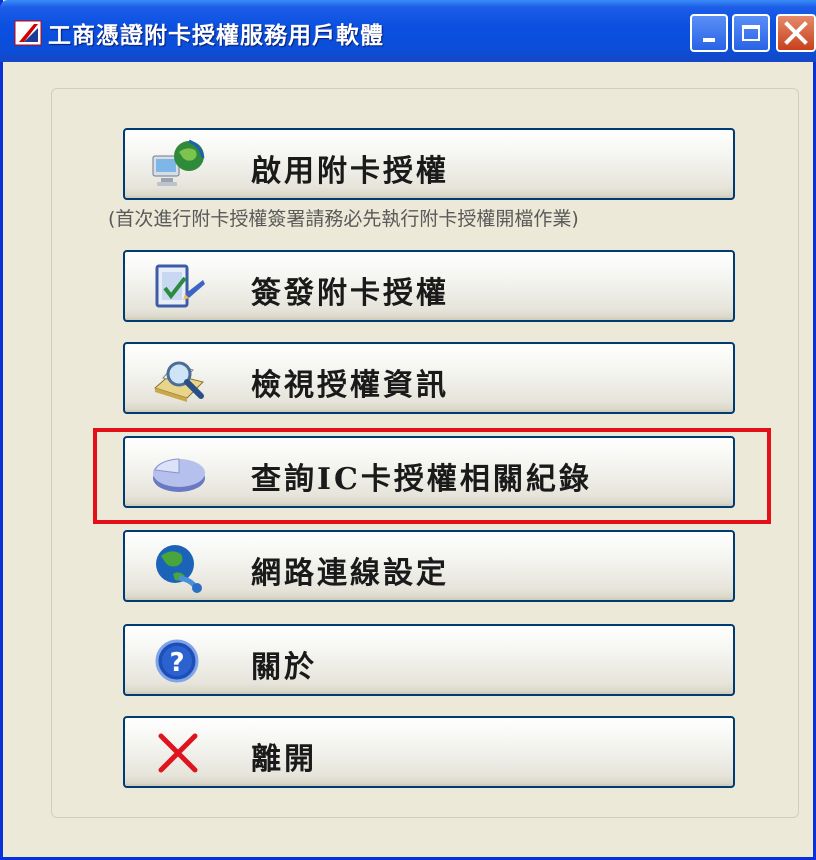 This screenshot has height=860, width=816. I want to click on view-authorization-button: 檢視授權資訊, so click(429, 378).